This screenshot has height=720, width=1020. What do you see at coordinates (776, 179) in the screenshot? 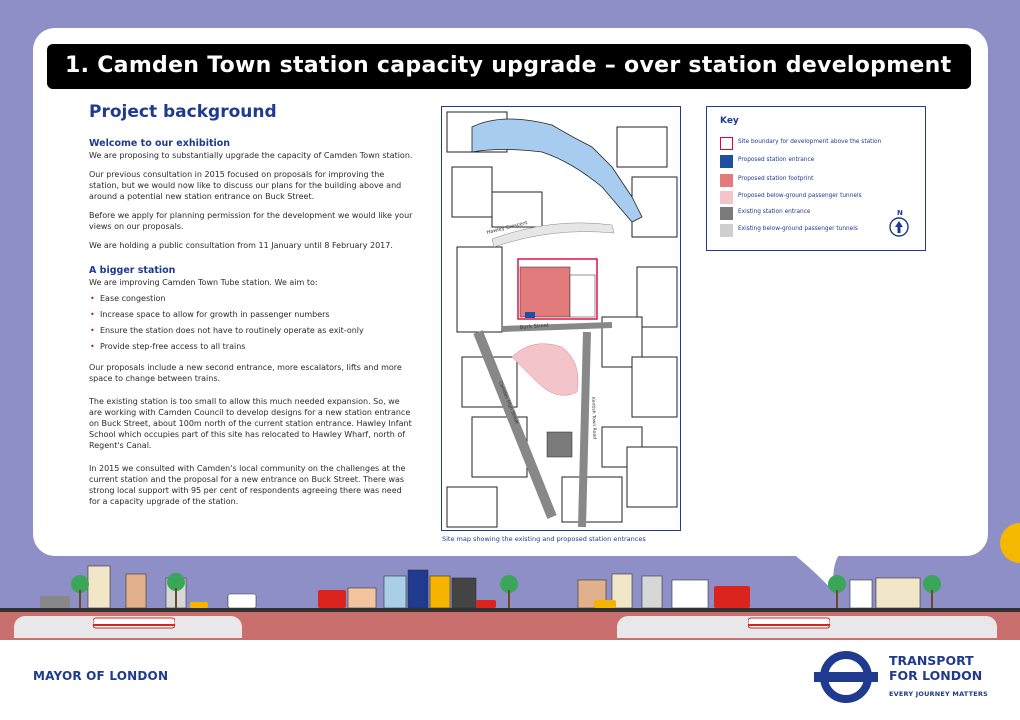
I see `key-label: Proposed station footprint` at bounding box center [776, 179].